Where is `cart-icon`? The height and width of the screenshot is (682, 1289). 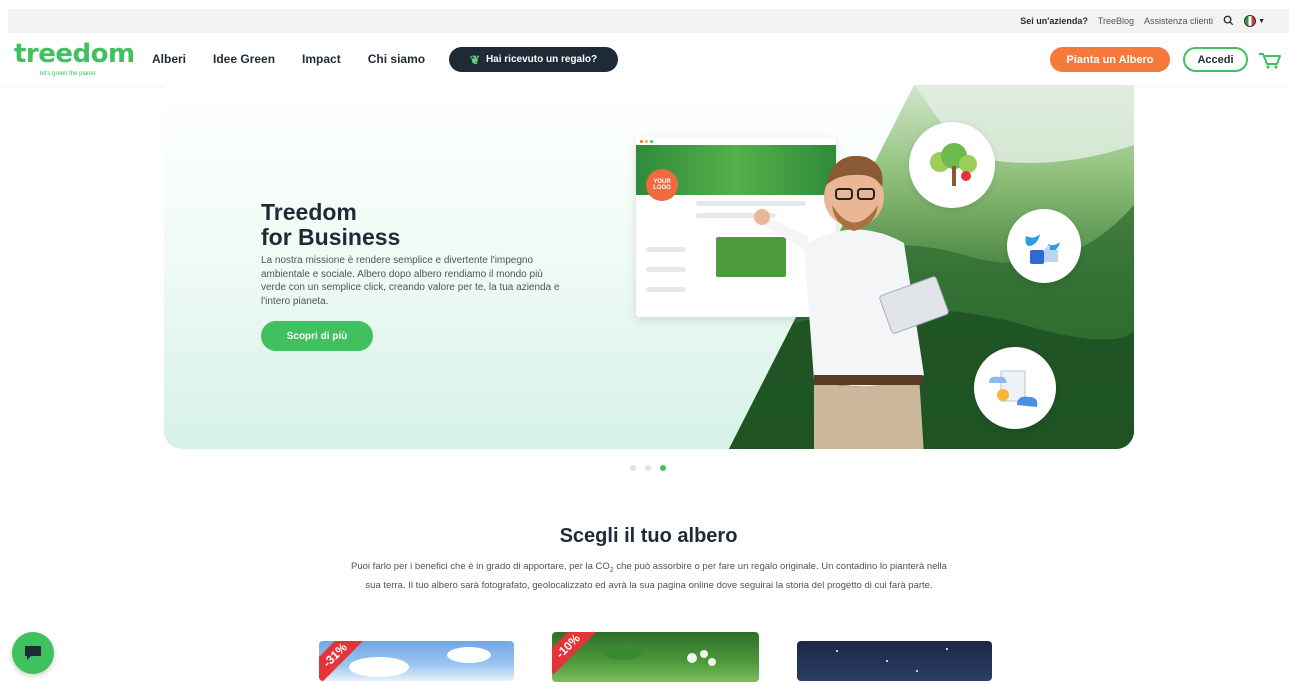 cart-icon is located at coordinates (1270, 60).